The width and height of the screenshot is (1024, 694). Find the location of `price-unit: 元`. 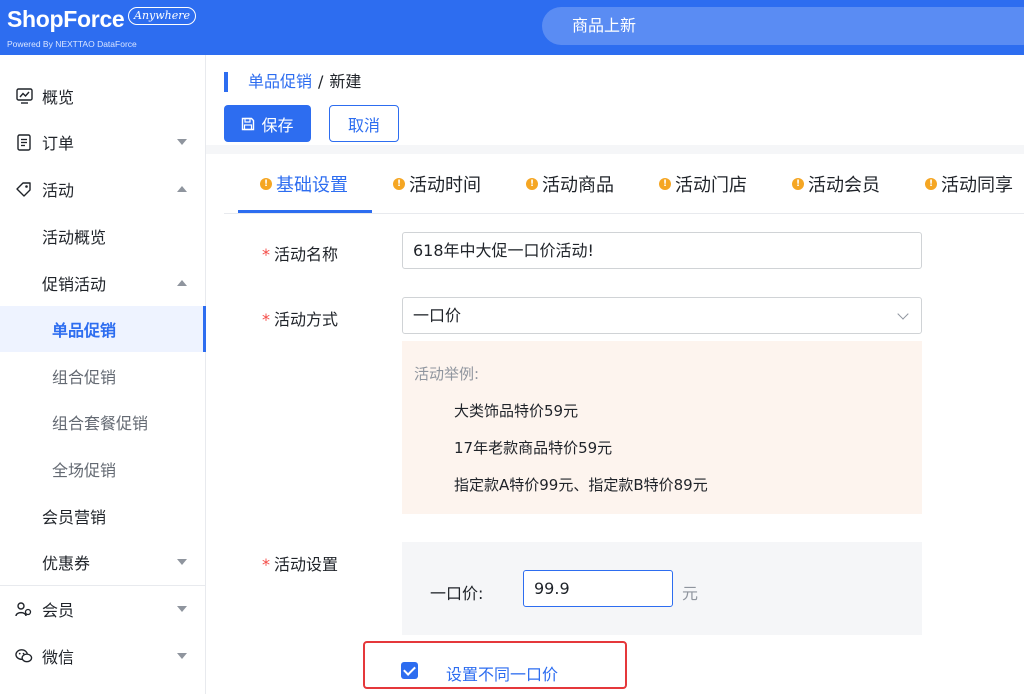

price-unit: 元 is located at coordinates (690, 593).